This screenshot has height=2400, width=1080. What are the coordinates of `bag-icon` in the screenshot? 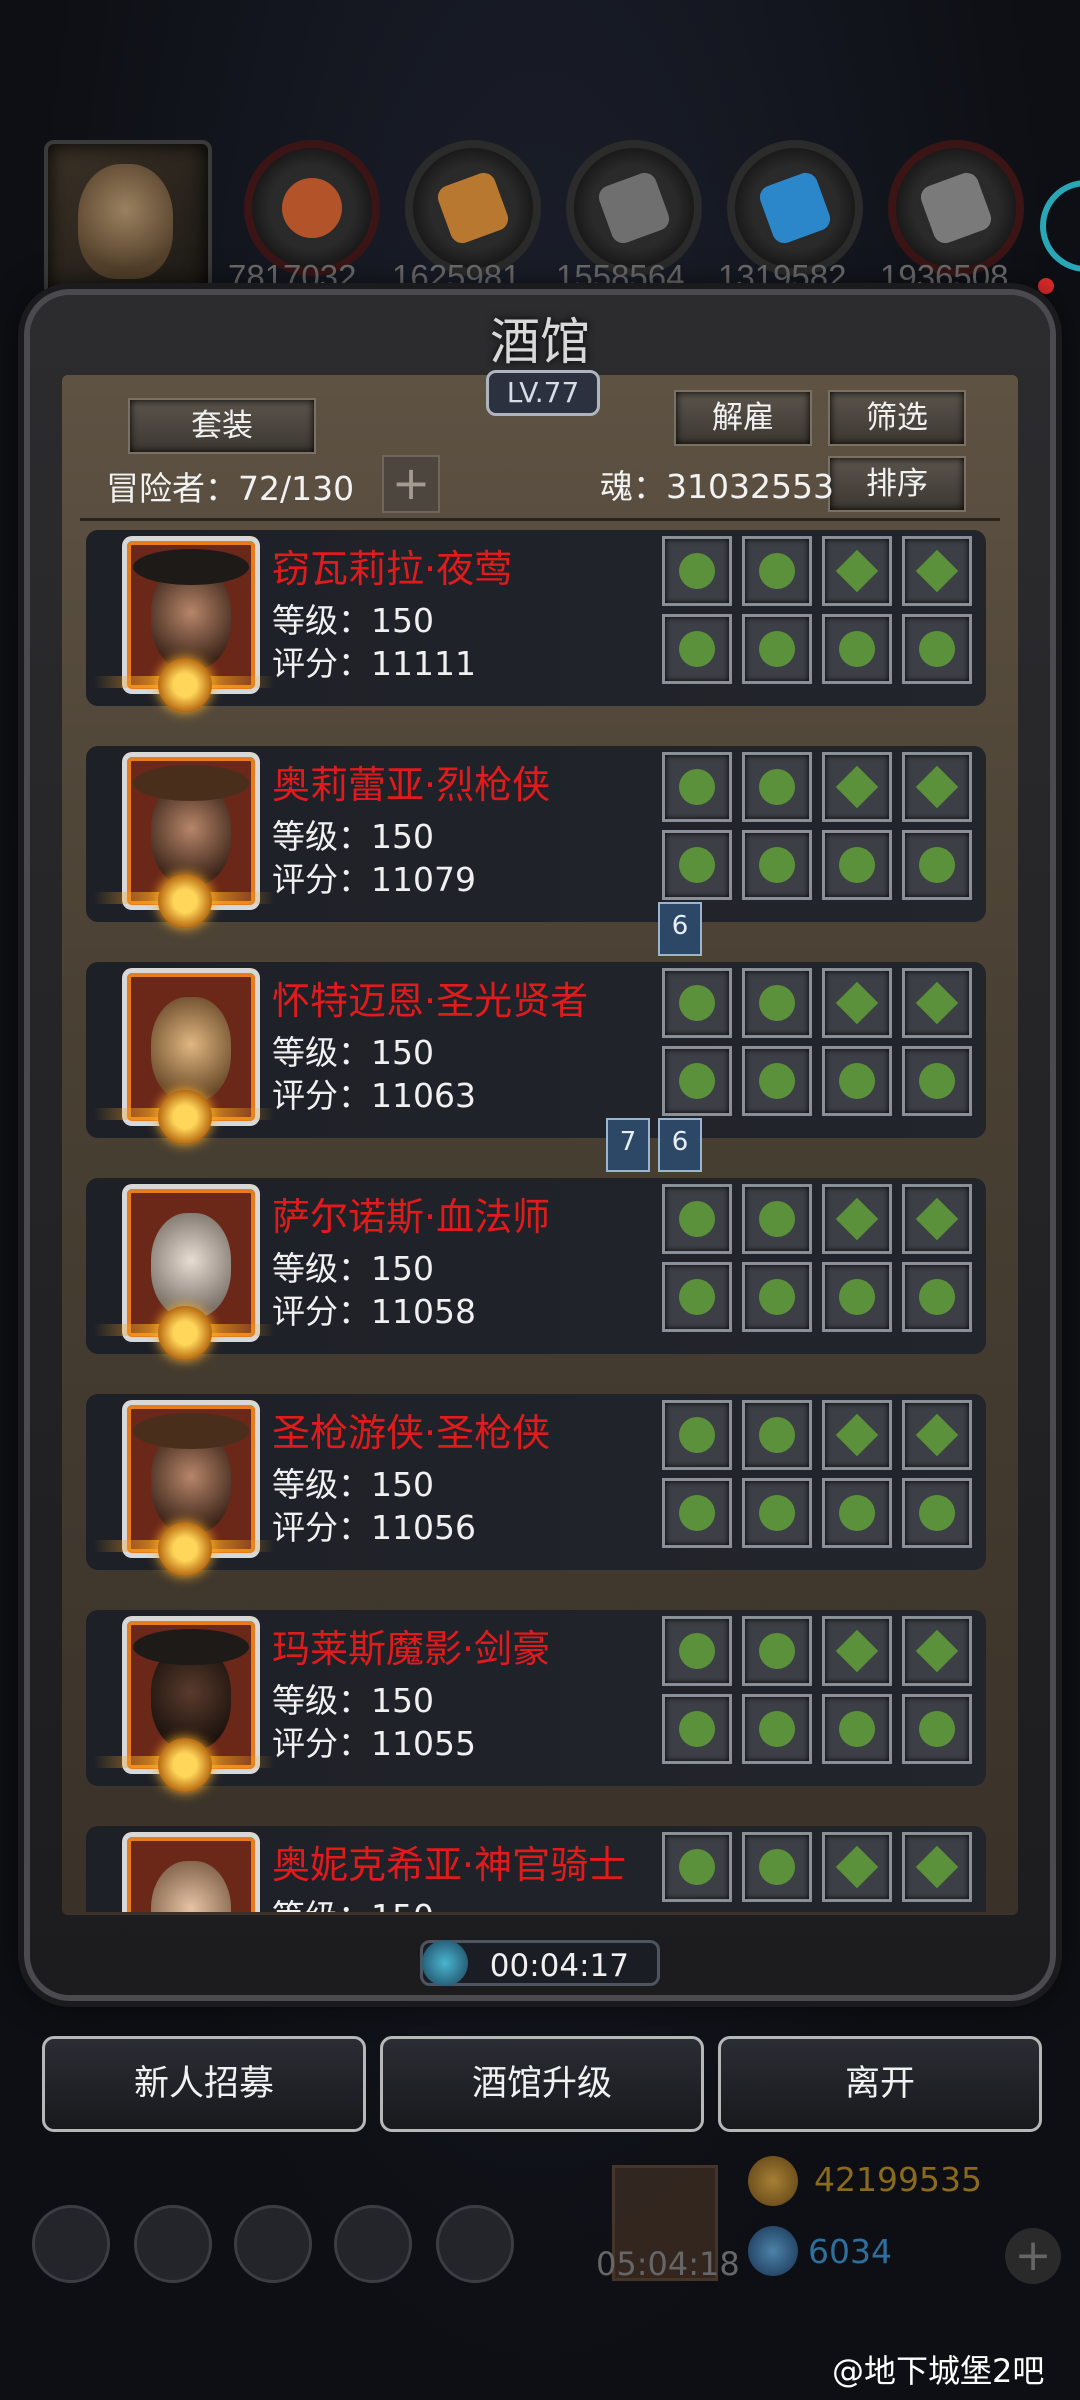 It's located at (475, 2244).